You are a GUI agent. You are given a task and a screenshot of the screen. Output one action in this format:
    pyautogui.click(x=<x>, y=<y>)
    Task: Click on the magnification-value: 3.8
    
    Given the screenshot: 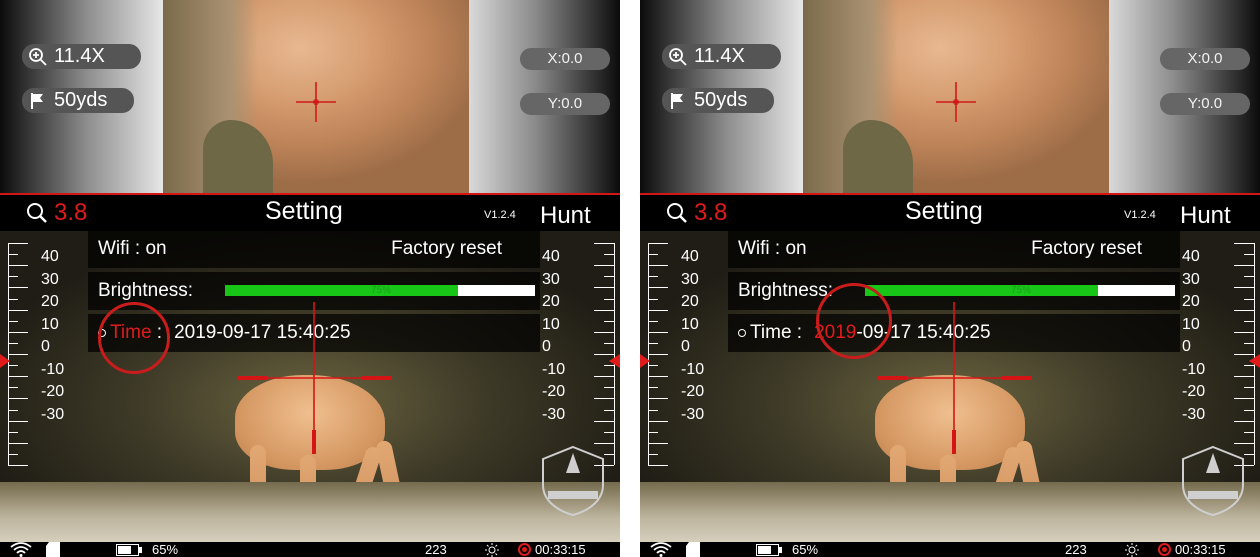 What is the action you would take?
    pyautogui.click(x=711, y=212)
    